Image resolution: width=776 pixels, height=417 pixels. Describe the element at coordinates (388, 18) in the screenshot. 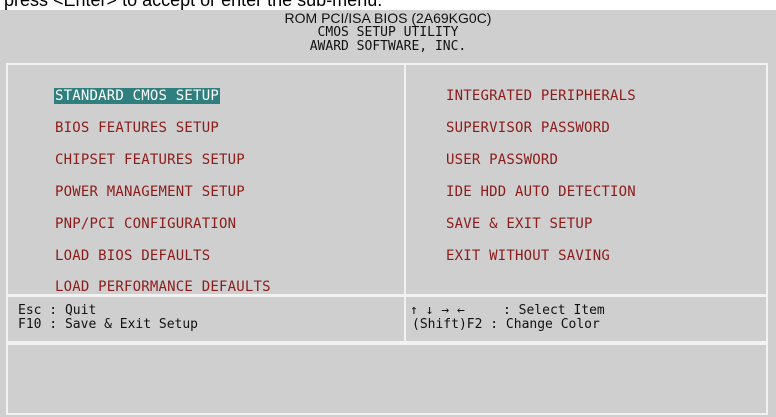

I see `bios-version-title: ROM PCI/ISA BIOS (2A69KG0C)` at that location.